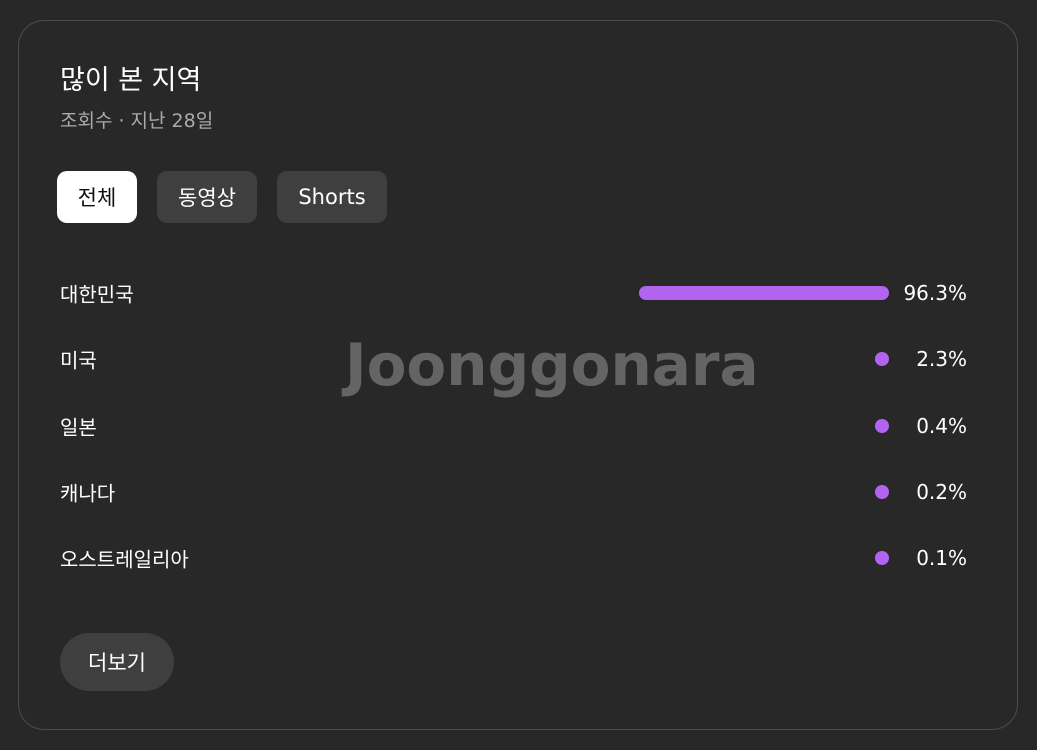 The image size is (1037, 750). Describe the element at coordinates (78, 427) in the screenshot. I see `region-label: 일본` at that location.